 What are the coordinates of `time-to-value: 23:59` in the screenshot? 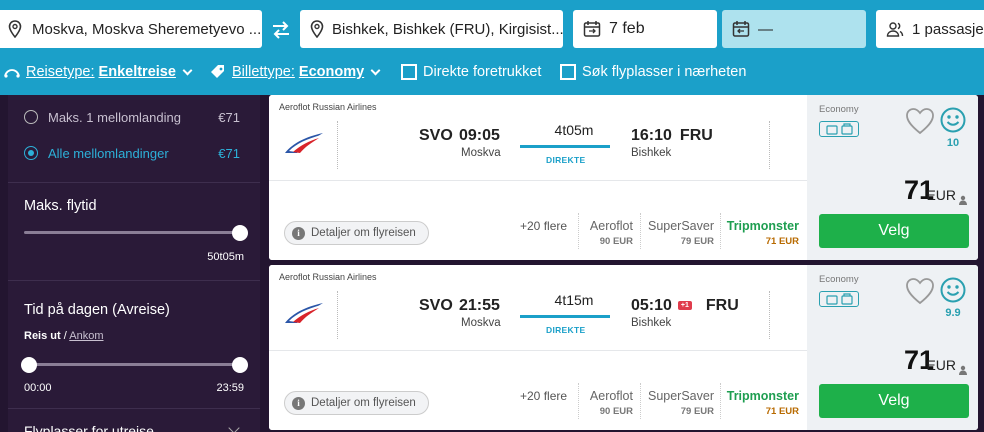 It's located at (230, 388).